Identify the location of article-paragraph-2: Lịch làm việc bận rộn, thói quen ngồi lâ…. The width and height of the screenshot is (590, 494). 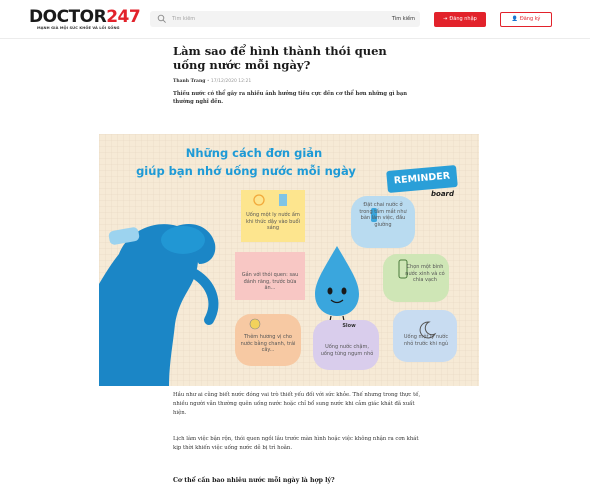
(296, 443).